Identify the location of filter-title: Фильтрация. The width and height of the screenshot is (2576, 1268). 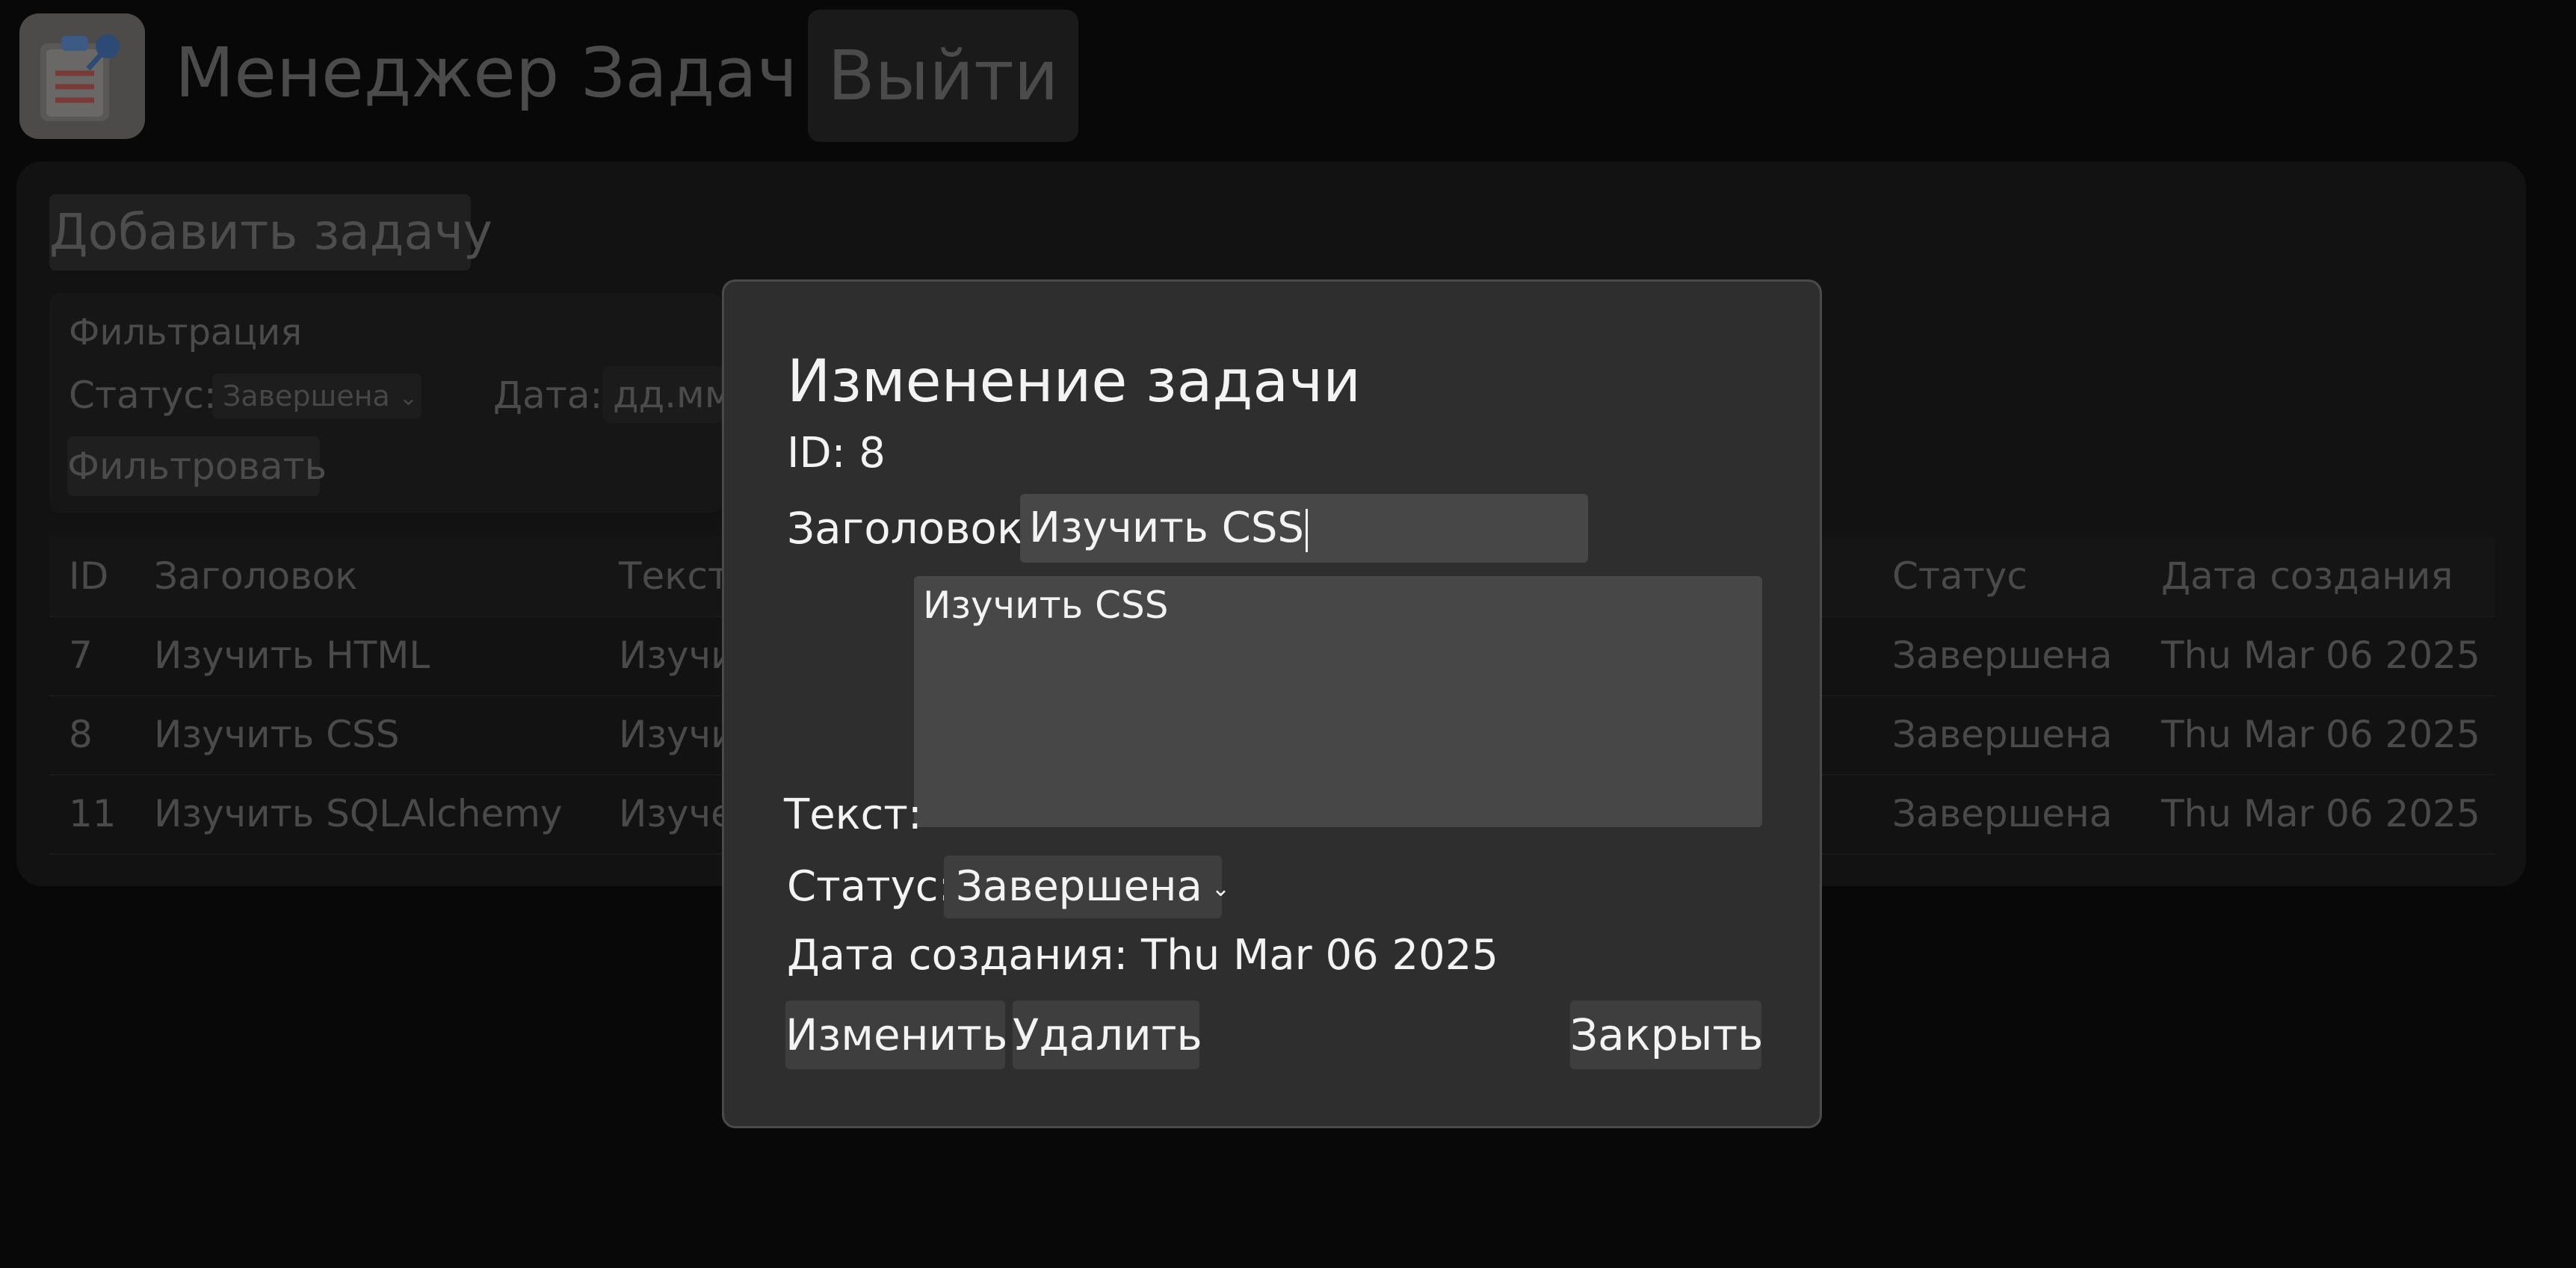
(186, 332).